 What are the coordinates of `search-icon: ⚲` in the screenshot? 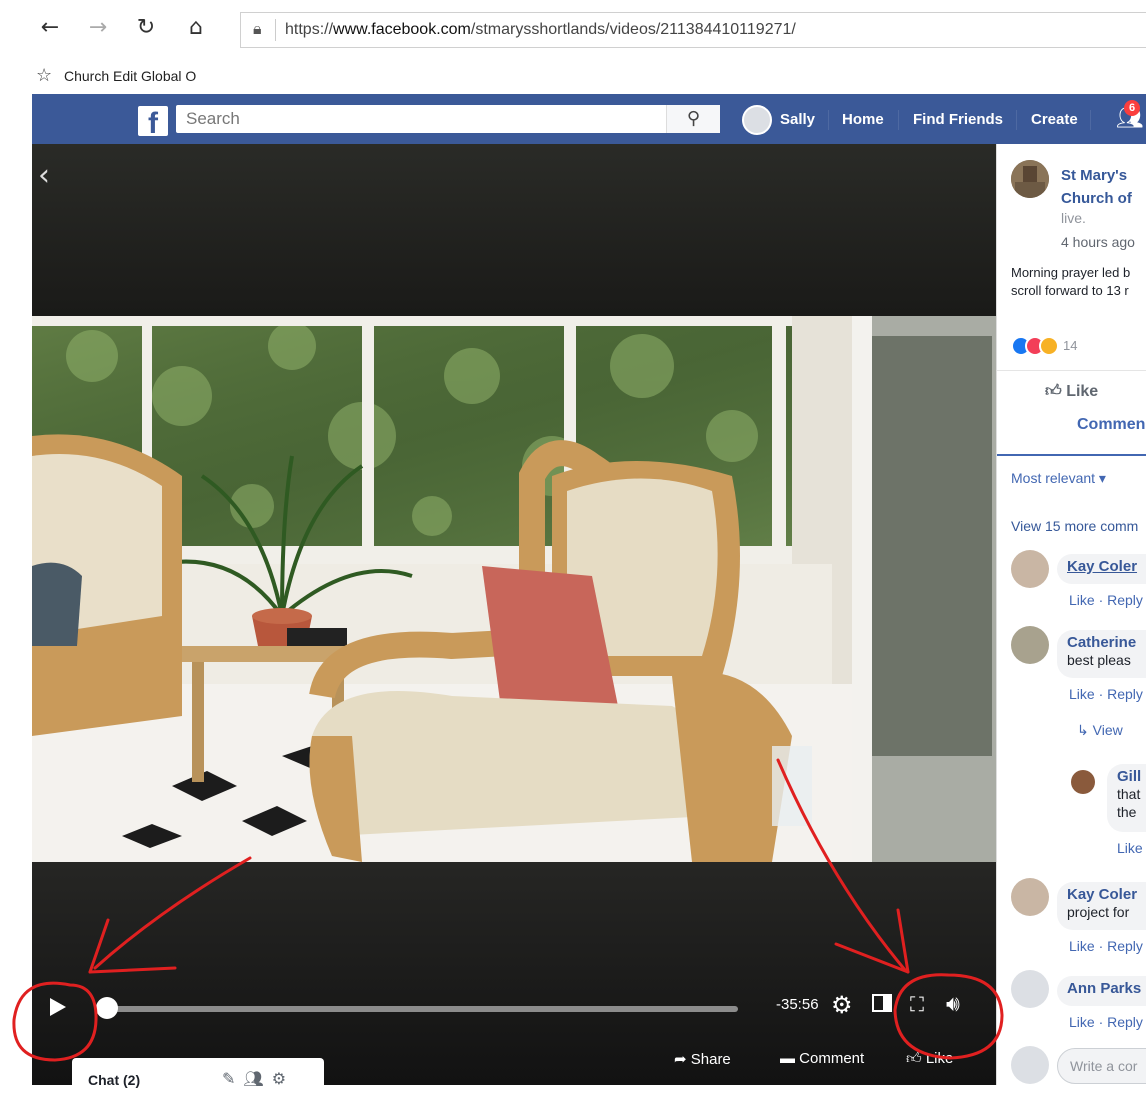 It's located at (693, 119).